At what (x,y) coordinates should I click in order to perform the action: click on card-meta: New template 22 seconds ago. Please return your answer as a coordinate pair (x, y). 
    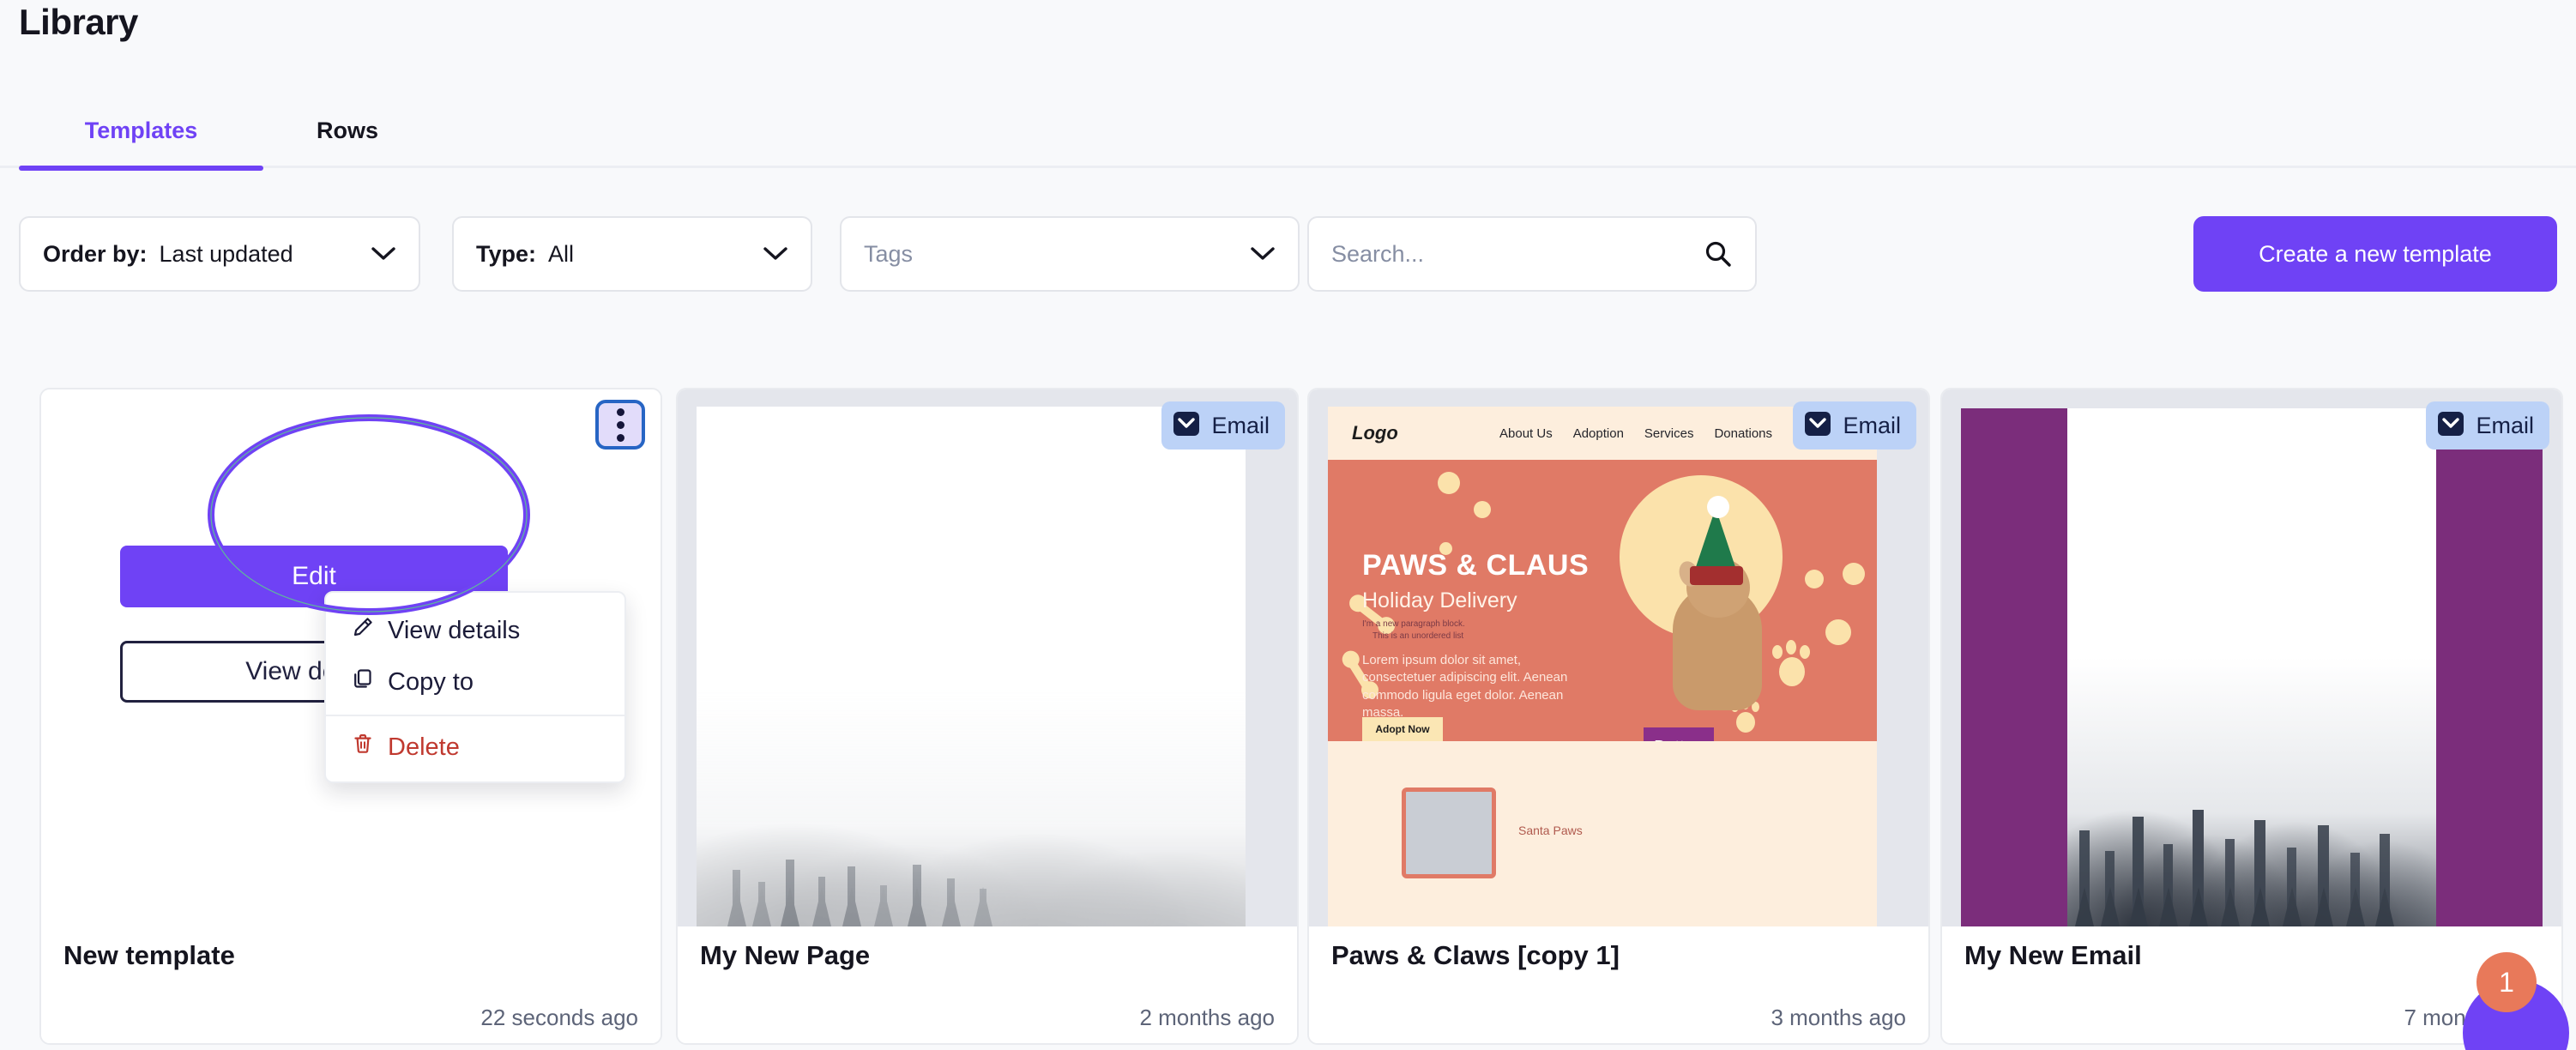
    Looking at the image, I should click on (351, 984).